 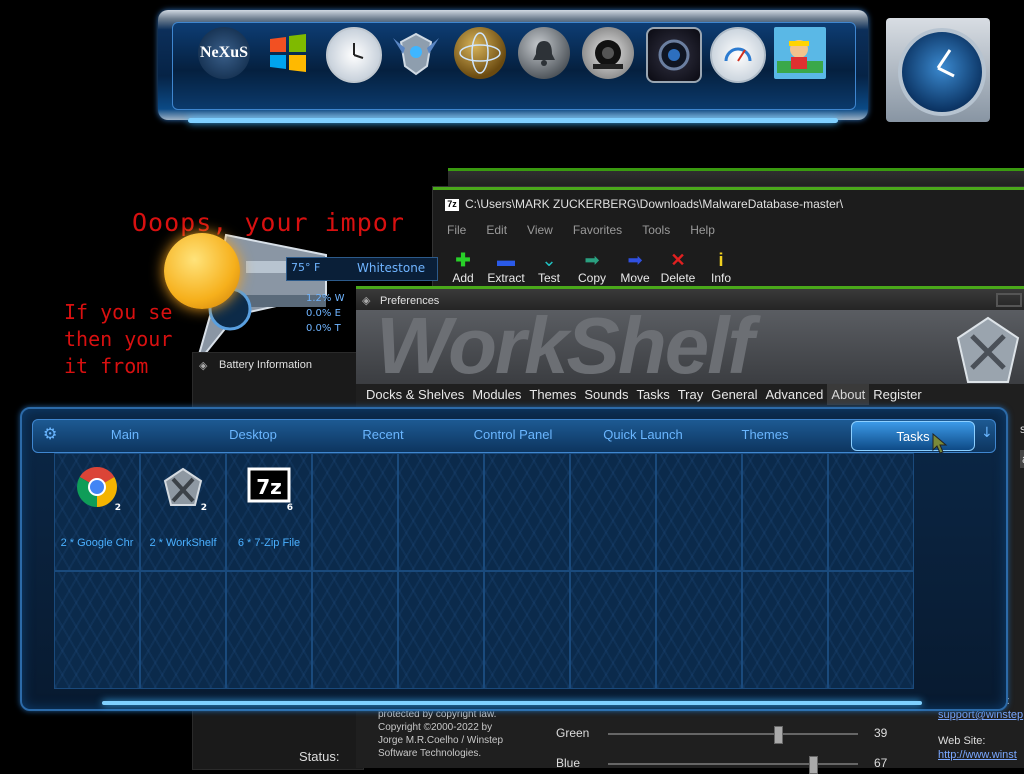 I want to click on sevenzip-menubar: File Edit View Favorites Tools Help, so click(x=581, y=230).